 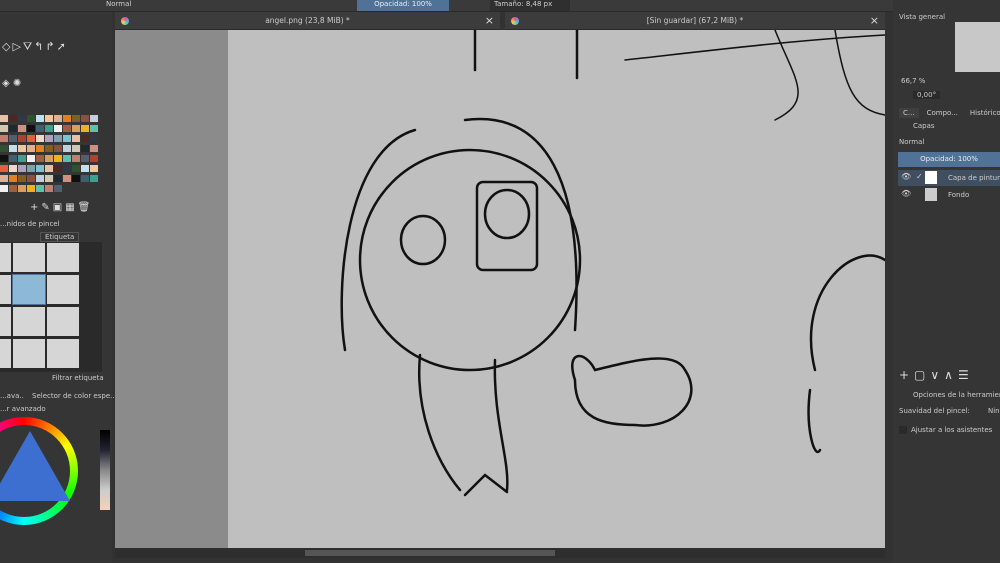 I want to click on palette-actions-icons: +✎▣▦🗑, so click(x=61, y=207).